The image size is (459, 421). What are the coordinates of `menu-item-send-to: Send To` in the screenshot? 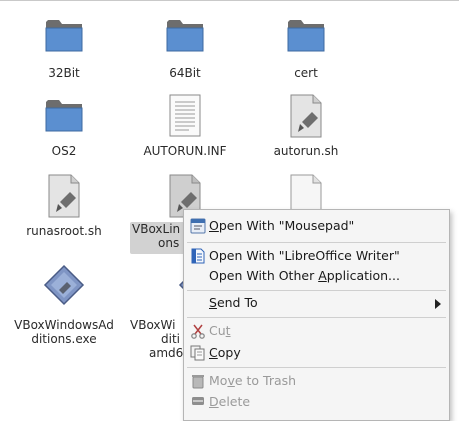 It's located at (316, 303).